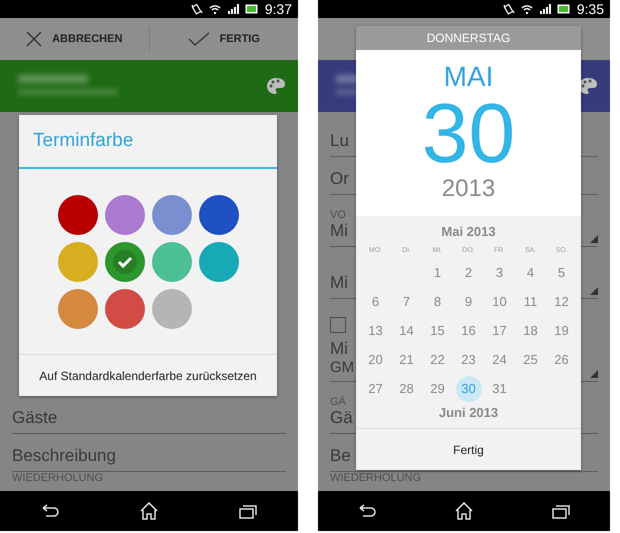  I want to click on calendar-day: 8, so click(437, 301).